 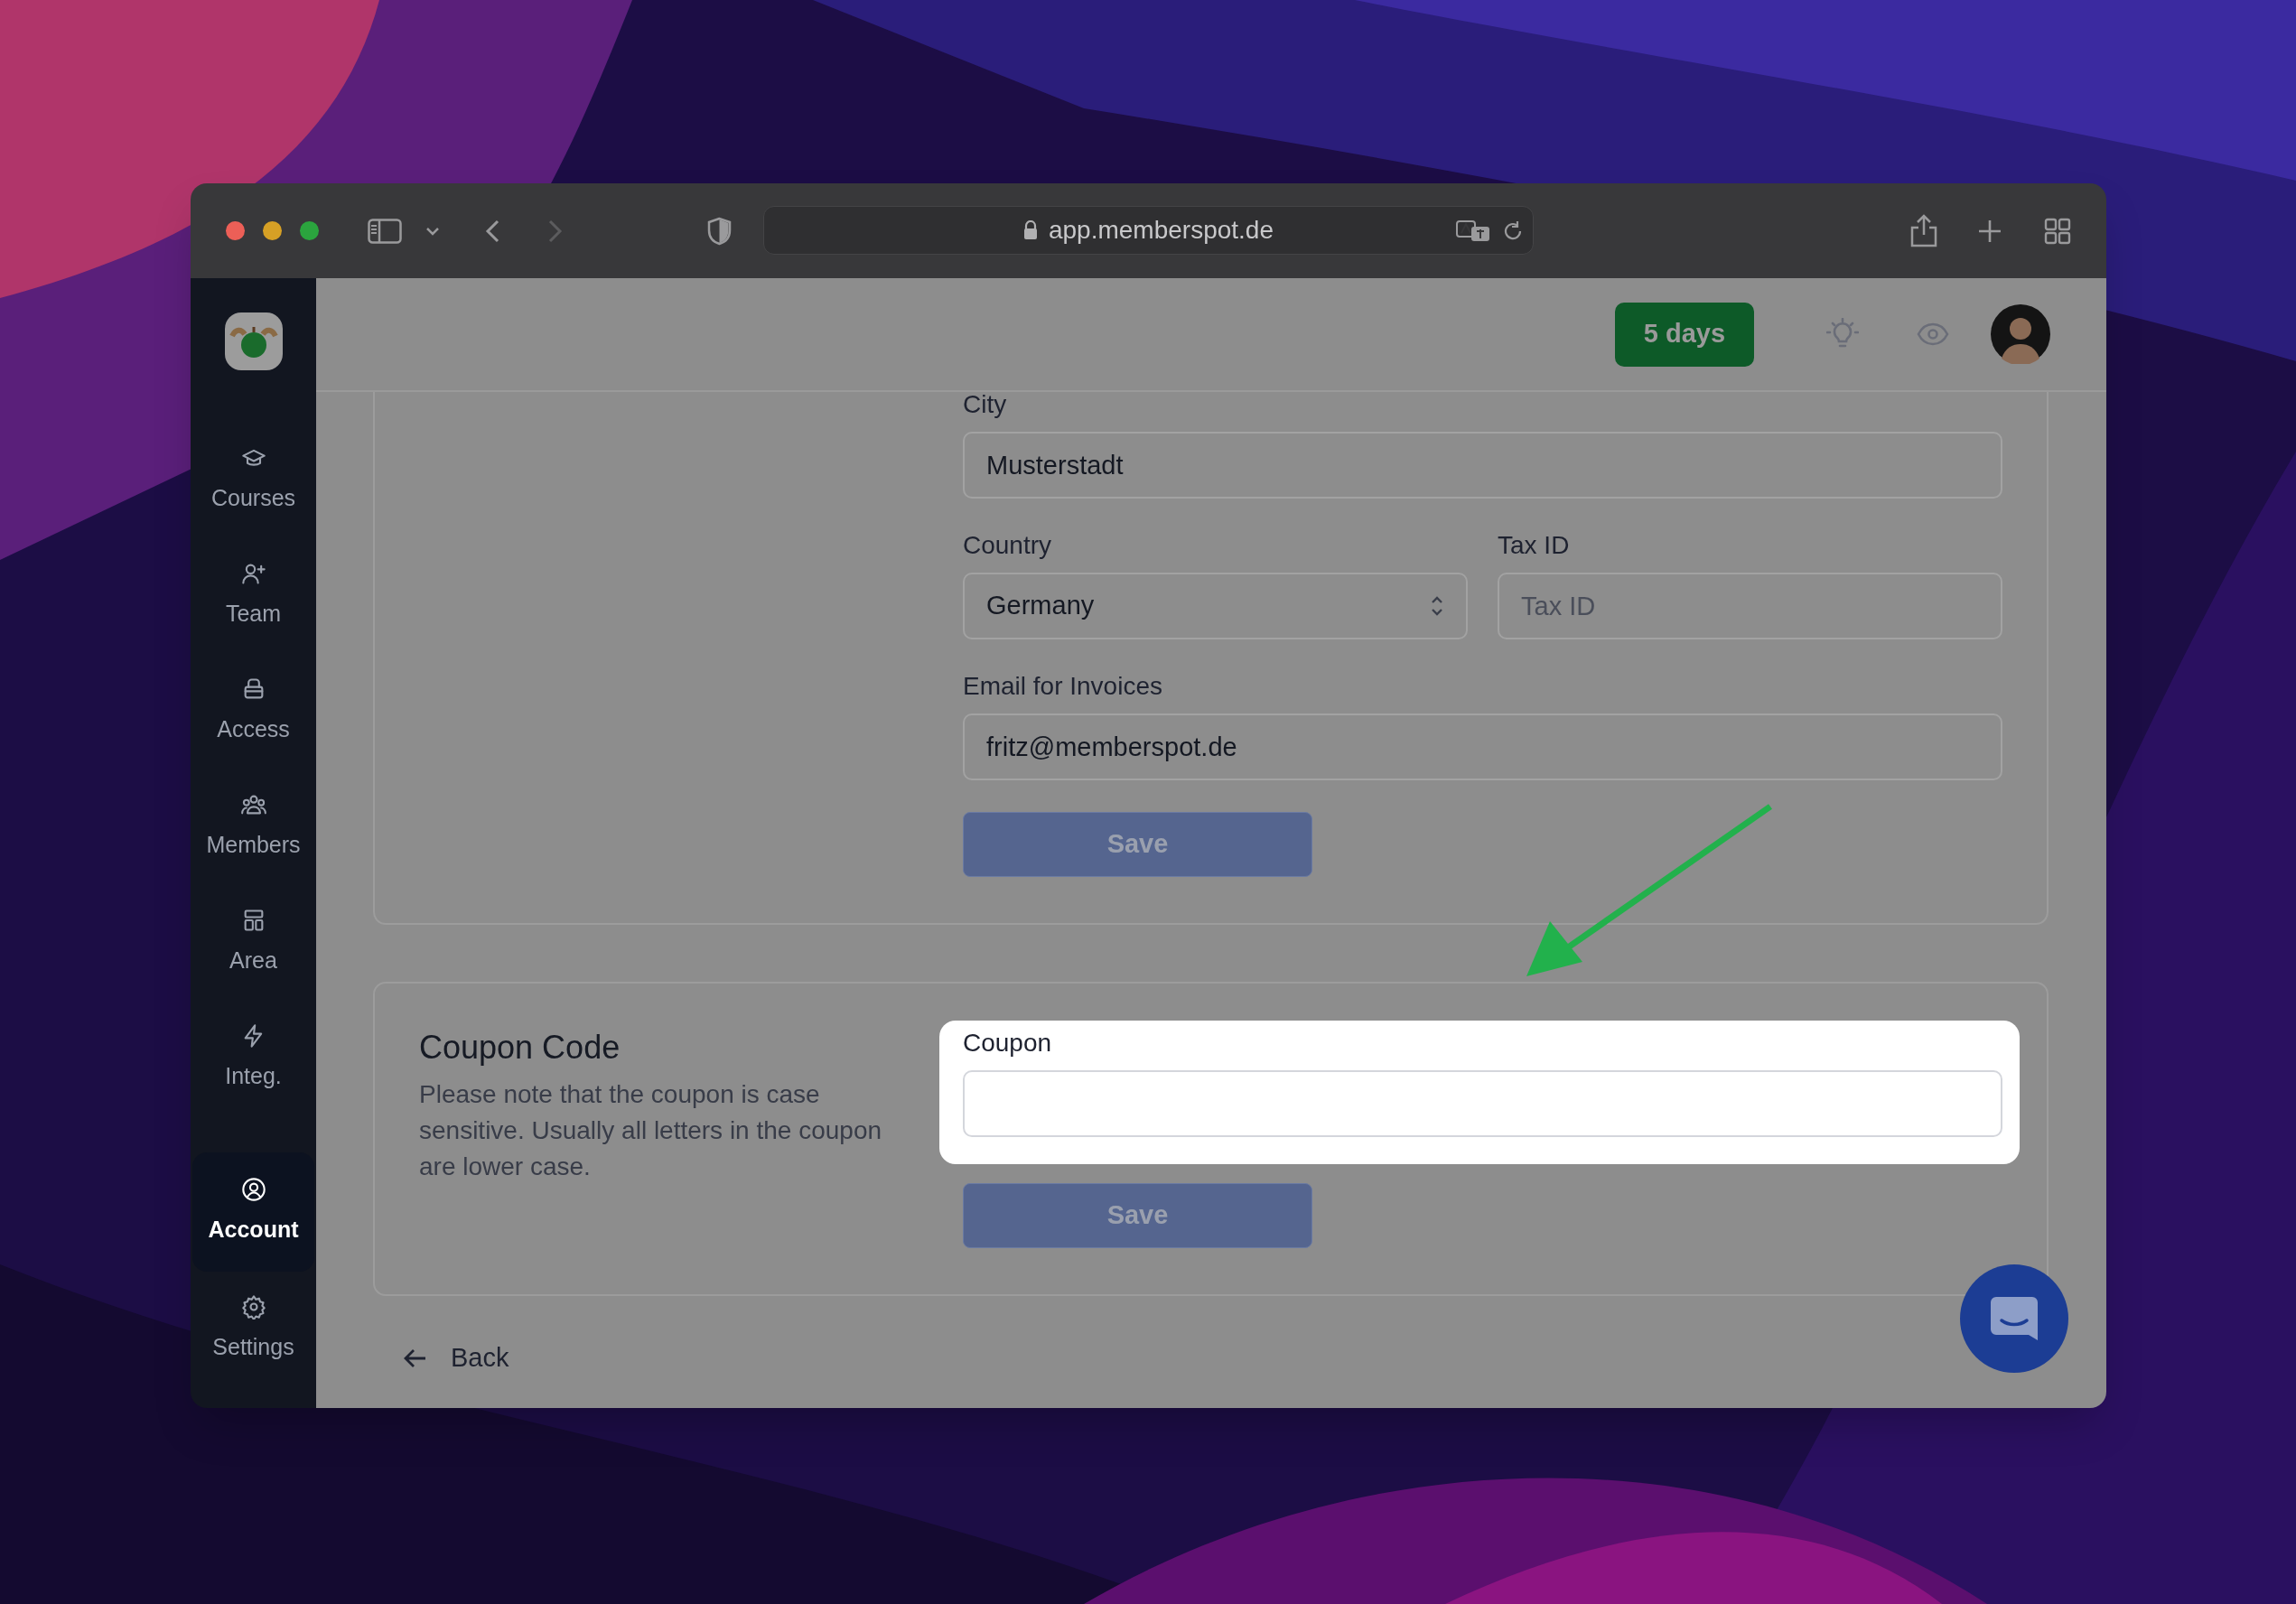 What do you see at coordinates (415, 1358) in the screenshot?
I see `arrow-left-icon` at bounding box center [415, 1358].